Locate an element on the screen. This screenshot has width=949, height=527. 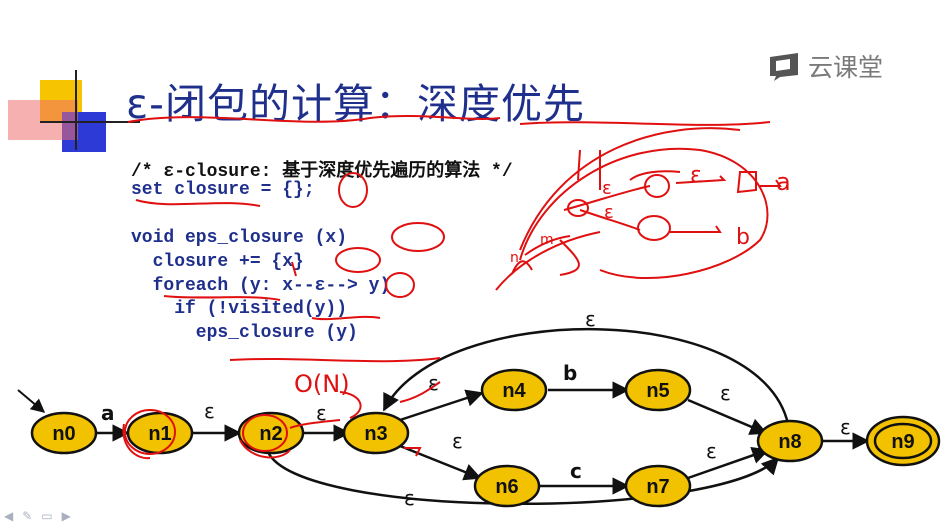
pen-icon: ✎ is located at coordinates (27, 516).